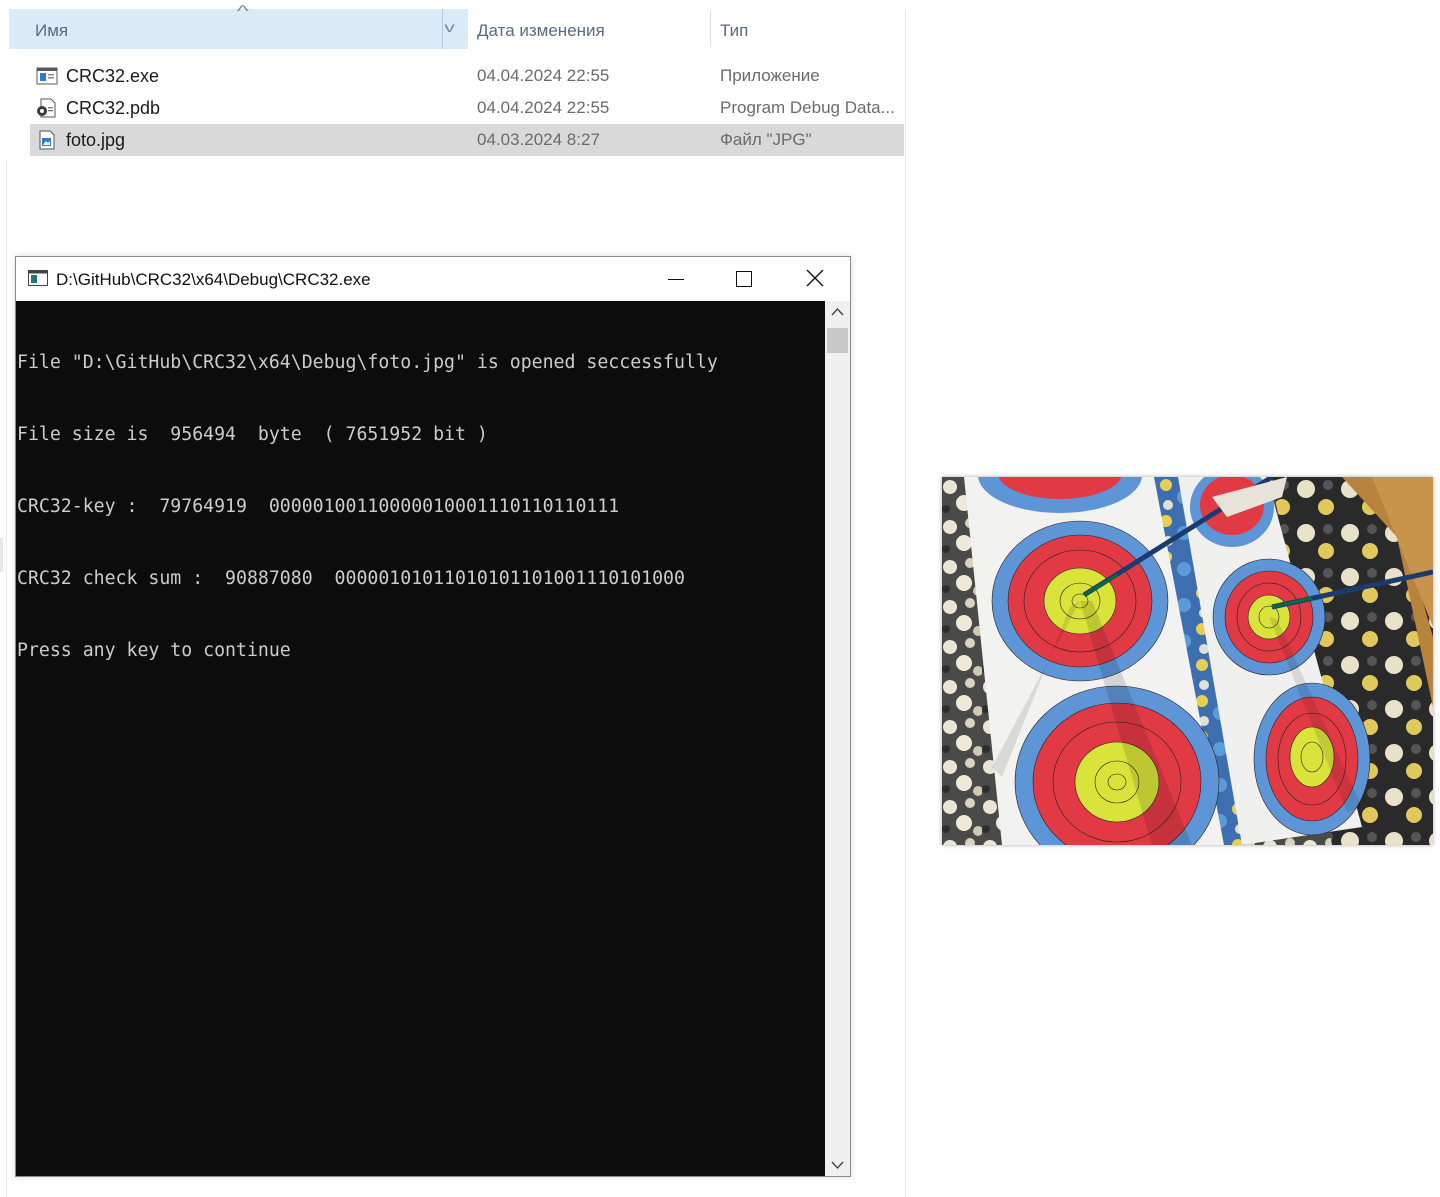  I want to click on file-name: CRC32.exe, so click(113, 76).